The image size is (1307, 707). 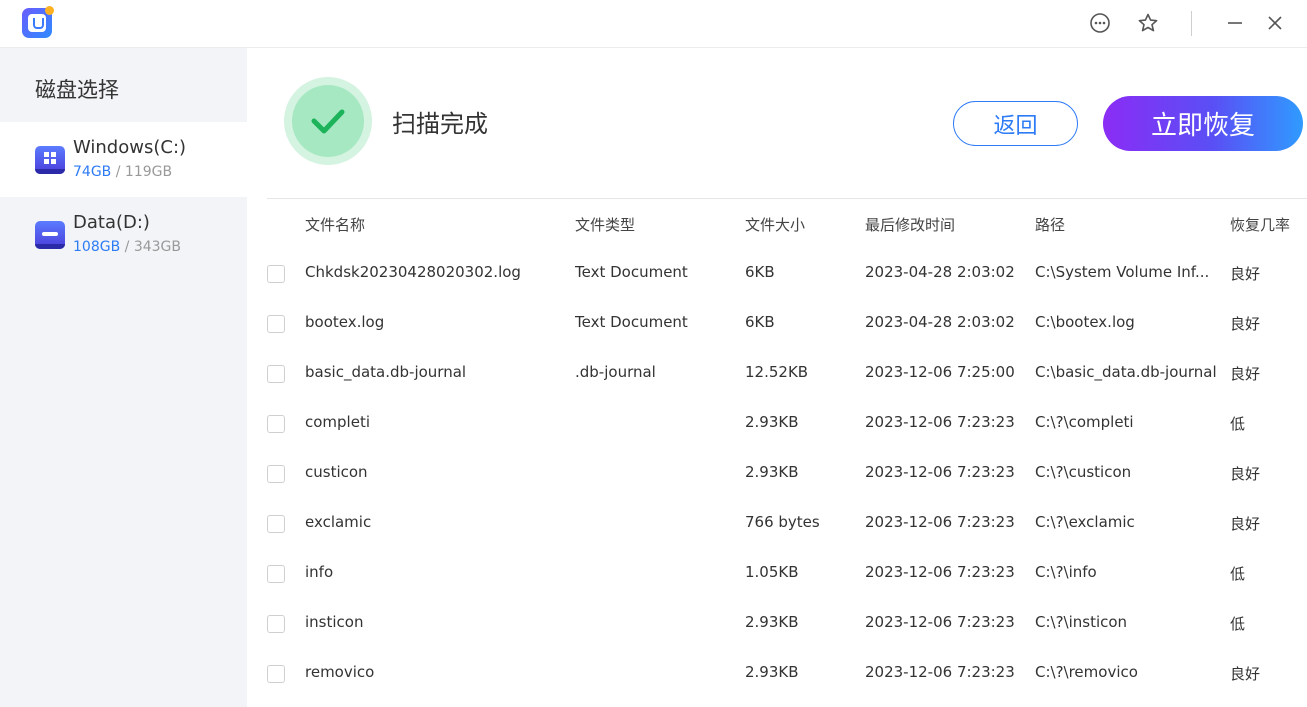 I want to click on cell-name: exclamic, so click(x=338, y=522).